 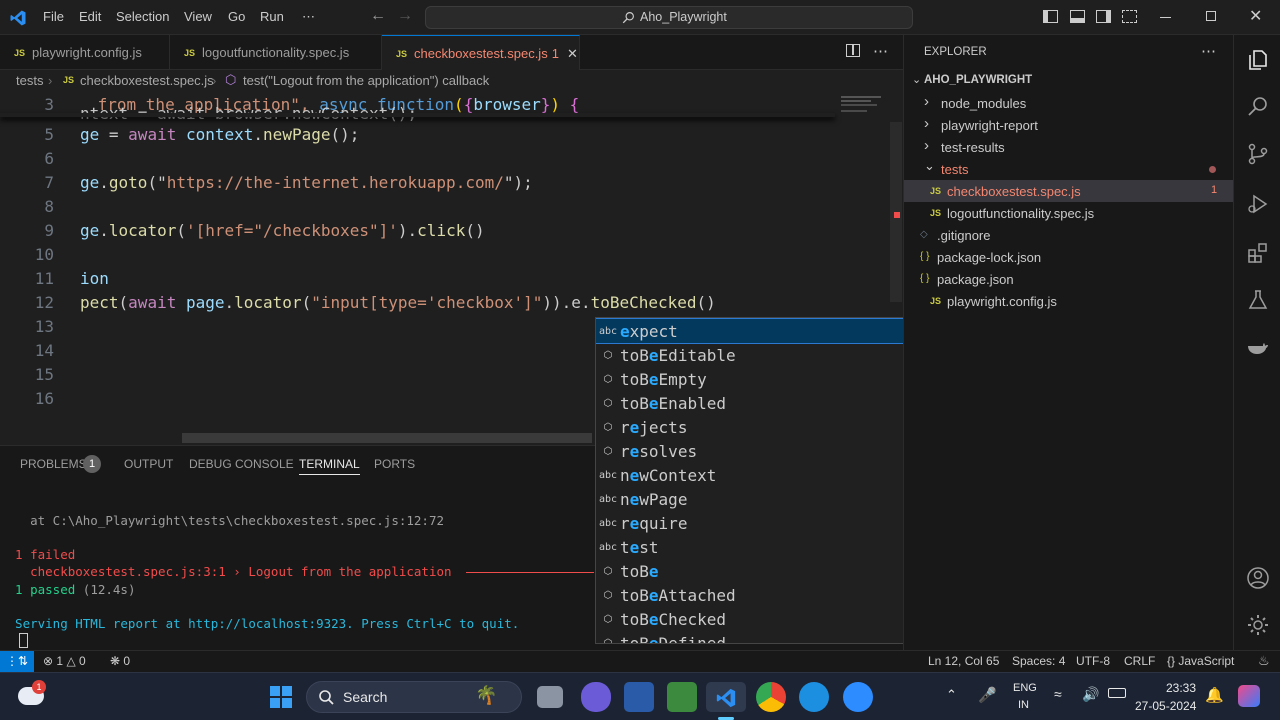 What do you see at coordinates (668, 475) in the screenshot?
I see `suggestion-label: newContext` at bounding box center [668, 475].